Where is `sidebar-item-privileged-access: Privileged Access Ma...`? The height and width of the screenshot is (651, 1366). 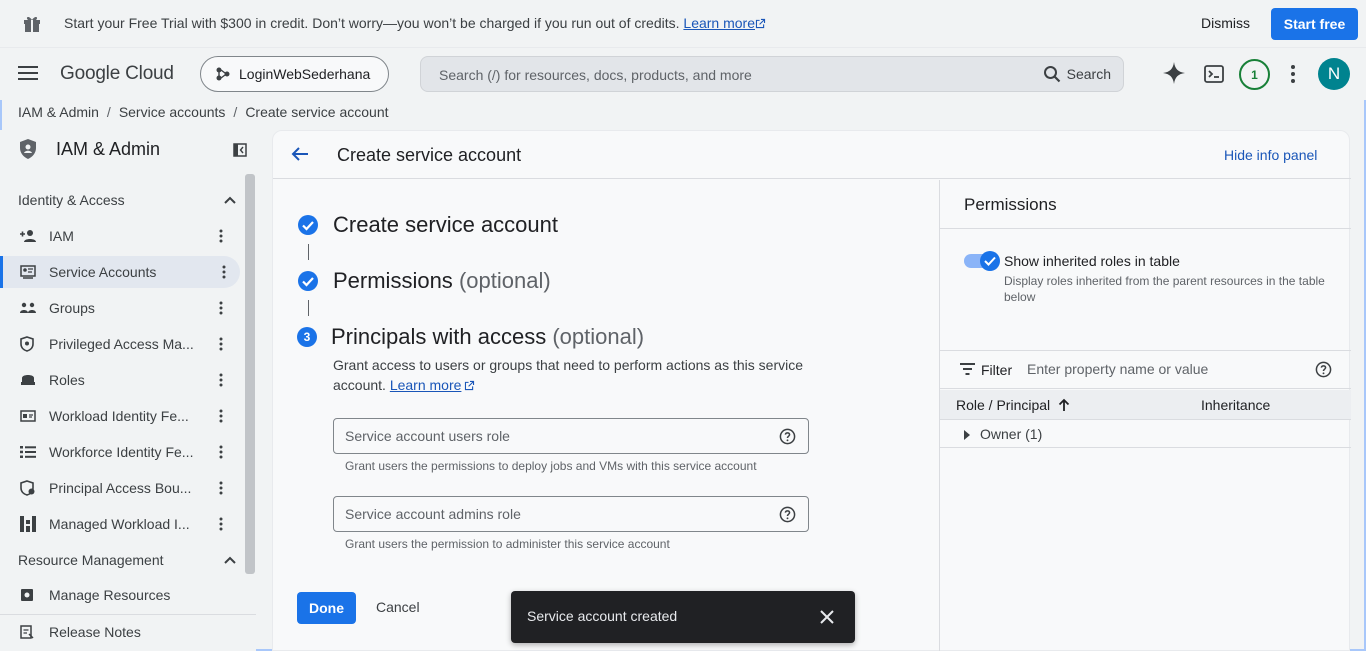 sidebar-item-privileged-access: Privileged Access Ma... is located at coordinates (120, 344).